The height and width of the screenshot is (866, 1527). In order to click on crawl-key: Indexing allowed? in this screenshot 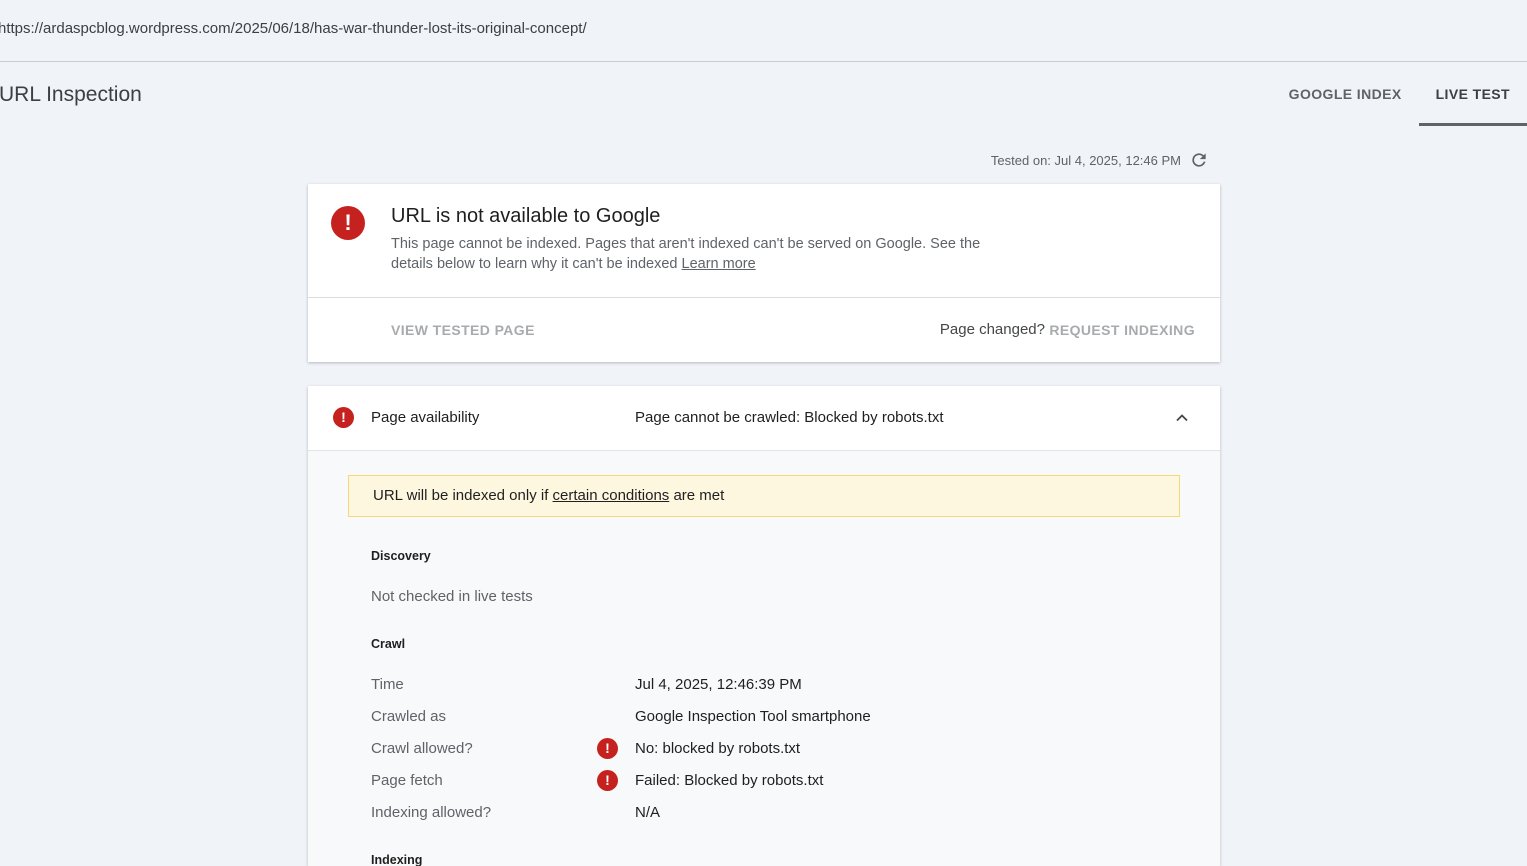, I will do `click(431, 812)`.